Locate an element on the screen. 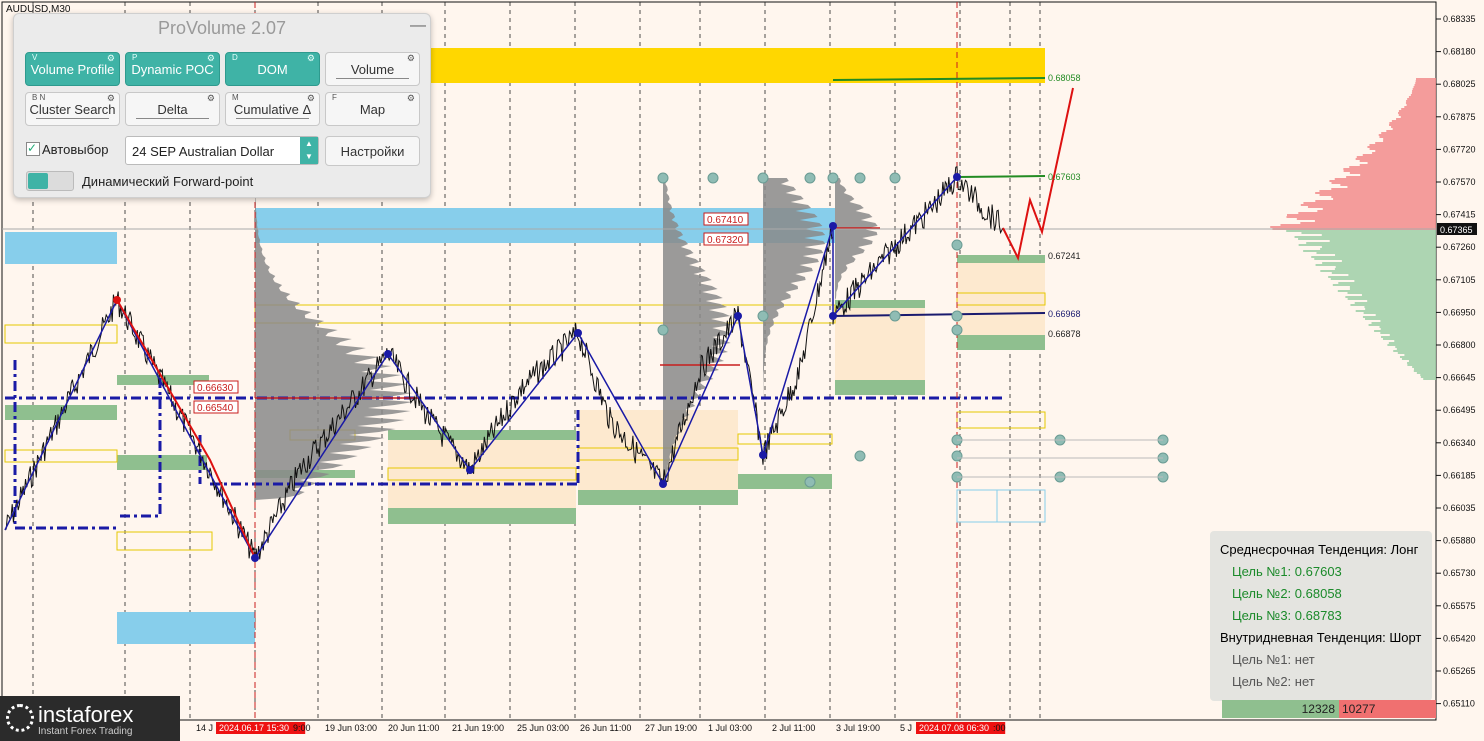 The height and width of the screenshot is (741, 1484). time-tick: 2 Jul 11:00 is located at coordinates (793, 728).